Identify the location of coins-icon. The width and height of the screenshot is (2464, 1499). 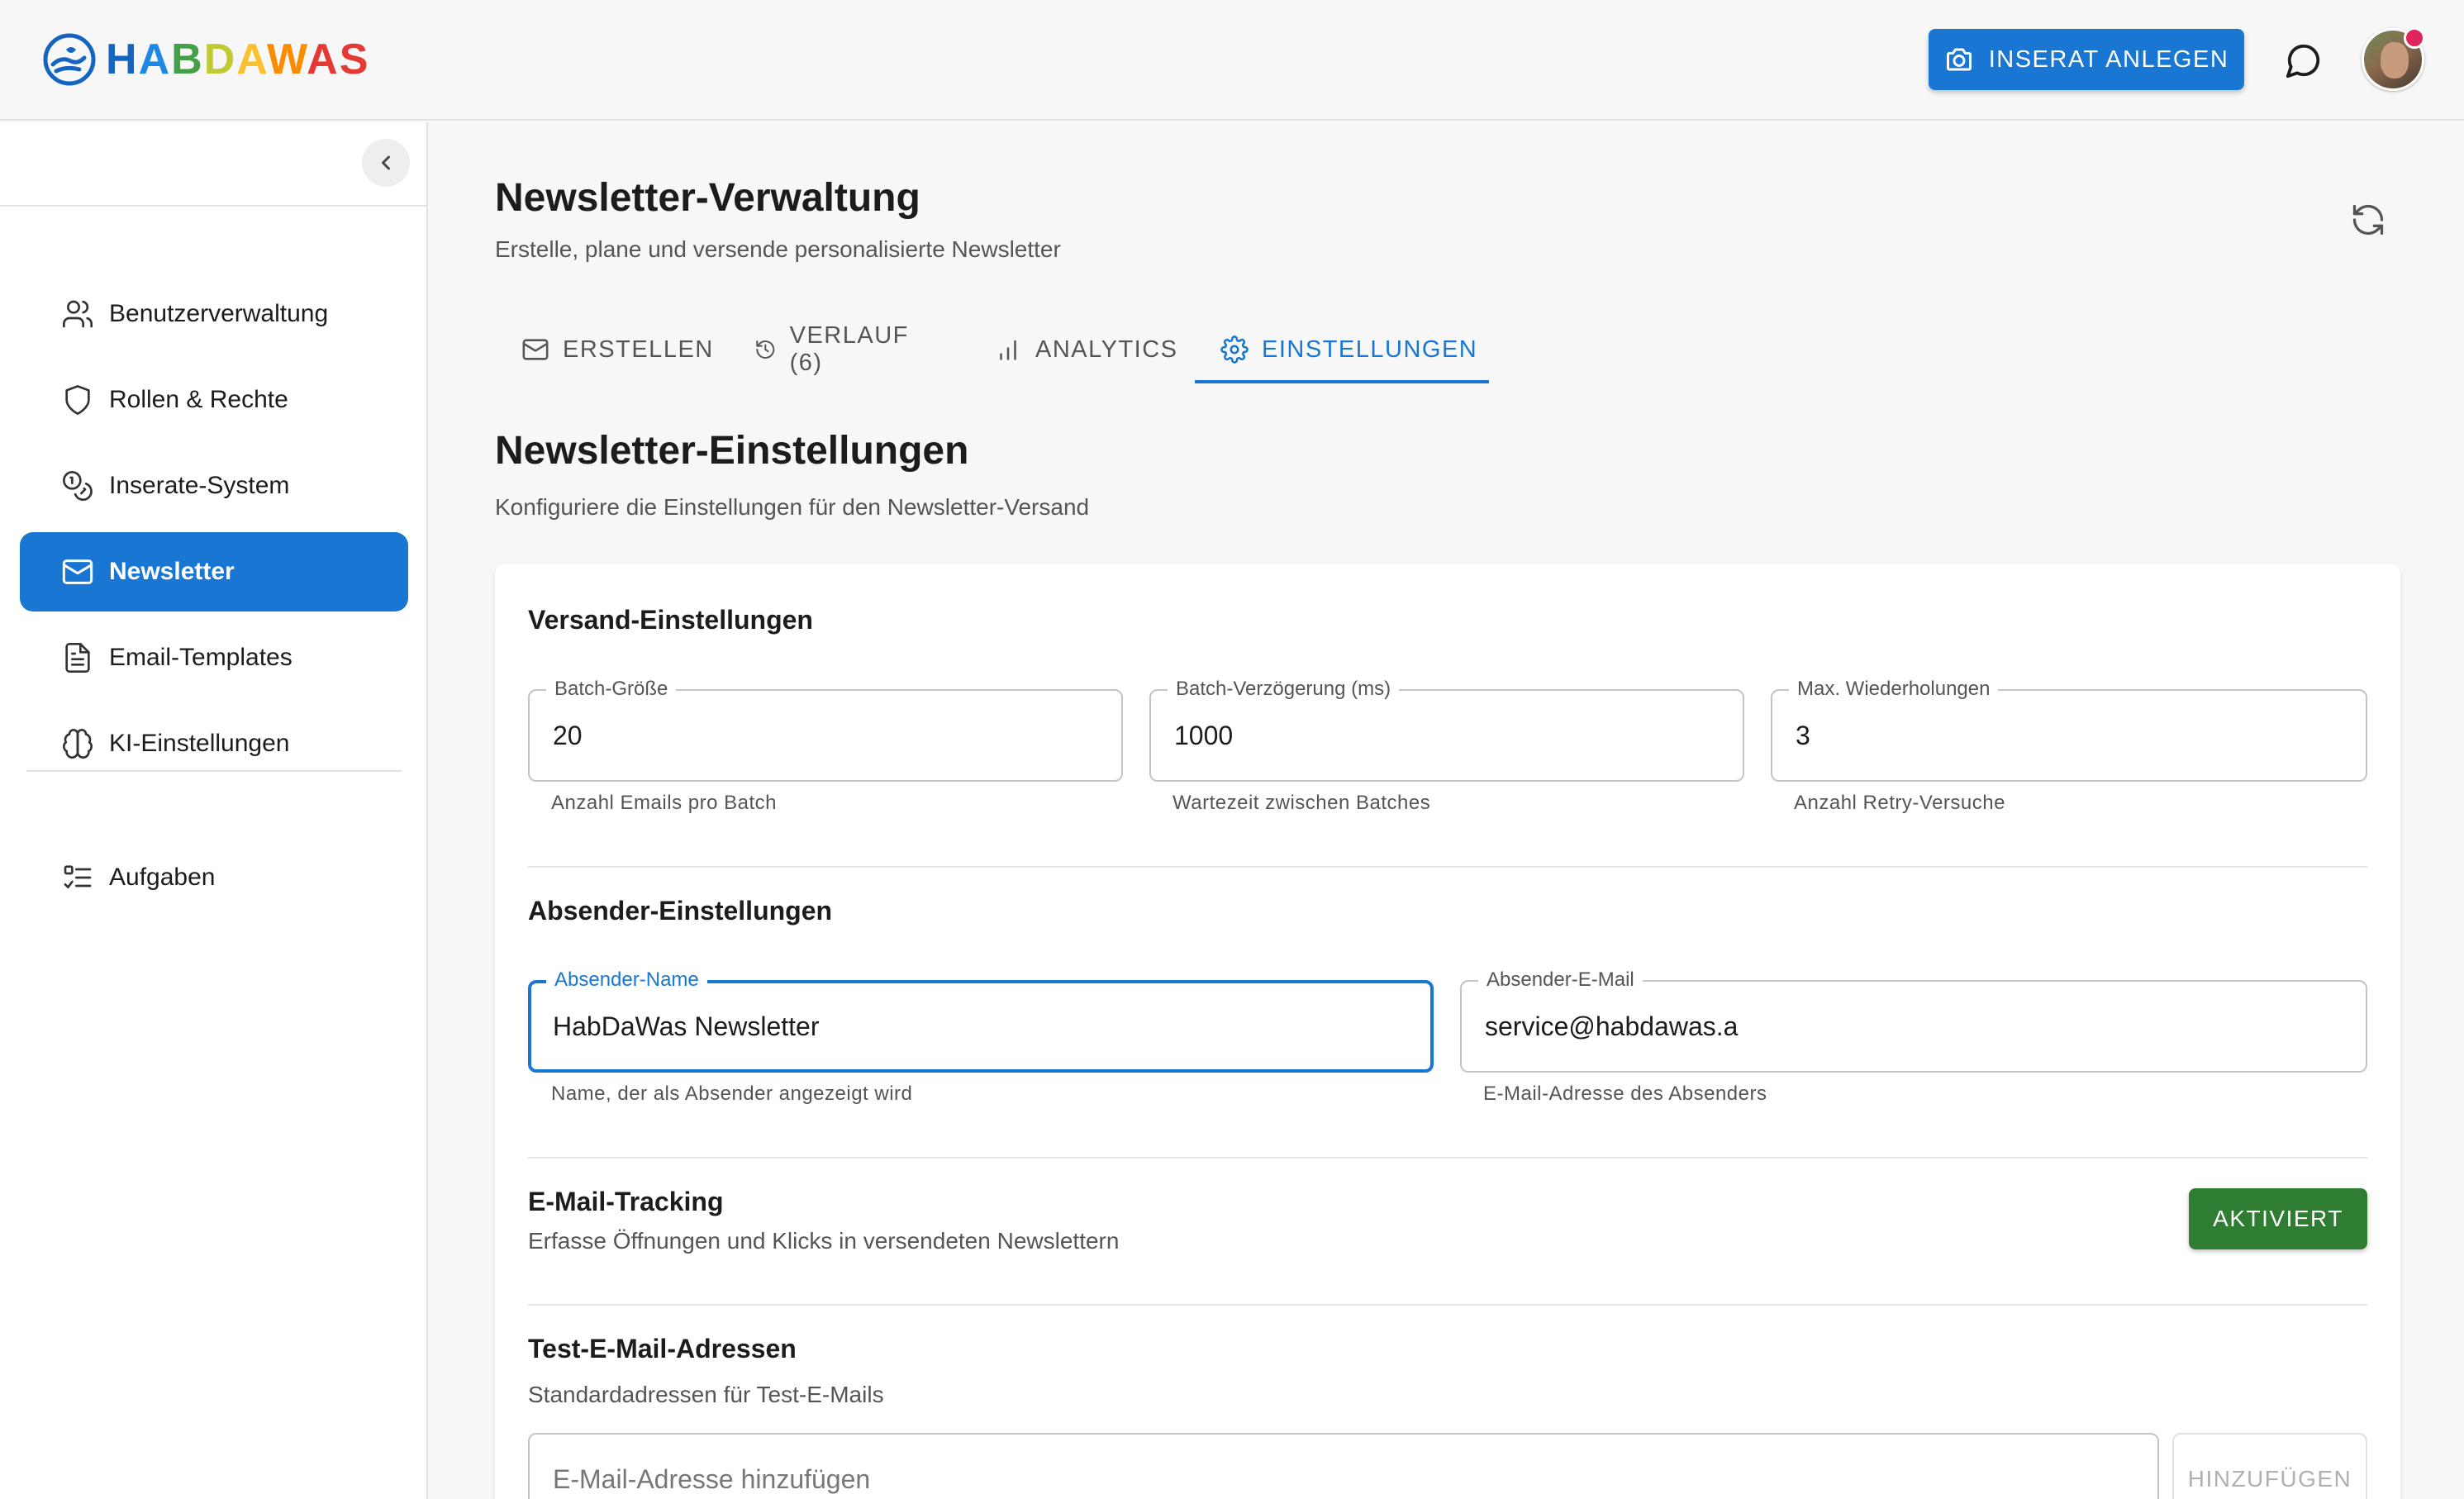
(78, 486).